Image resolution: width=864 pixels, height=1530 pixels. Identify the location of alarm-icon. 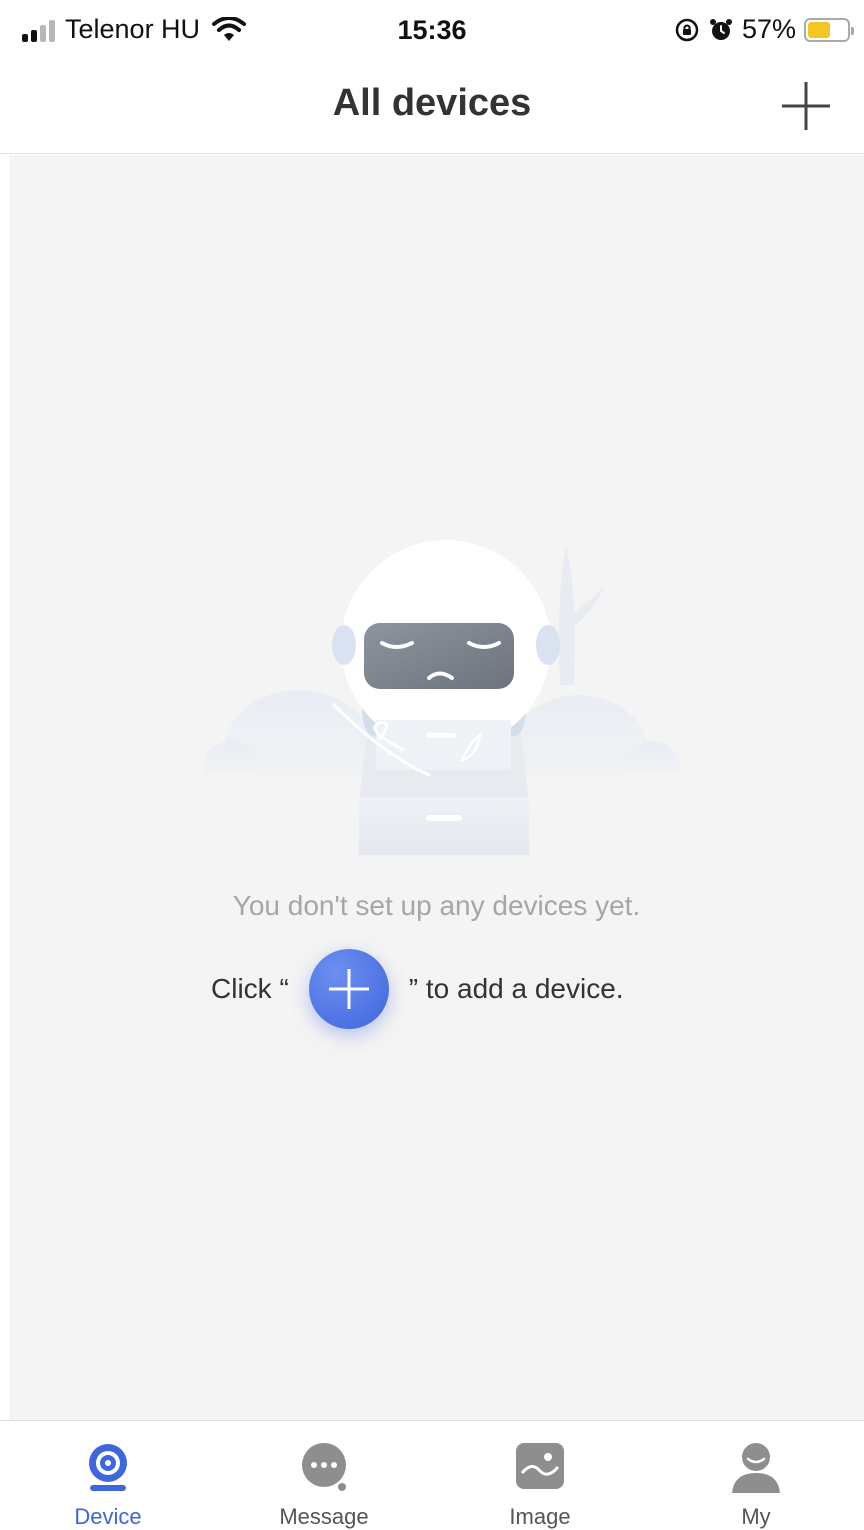
(720, 29).